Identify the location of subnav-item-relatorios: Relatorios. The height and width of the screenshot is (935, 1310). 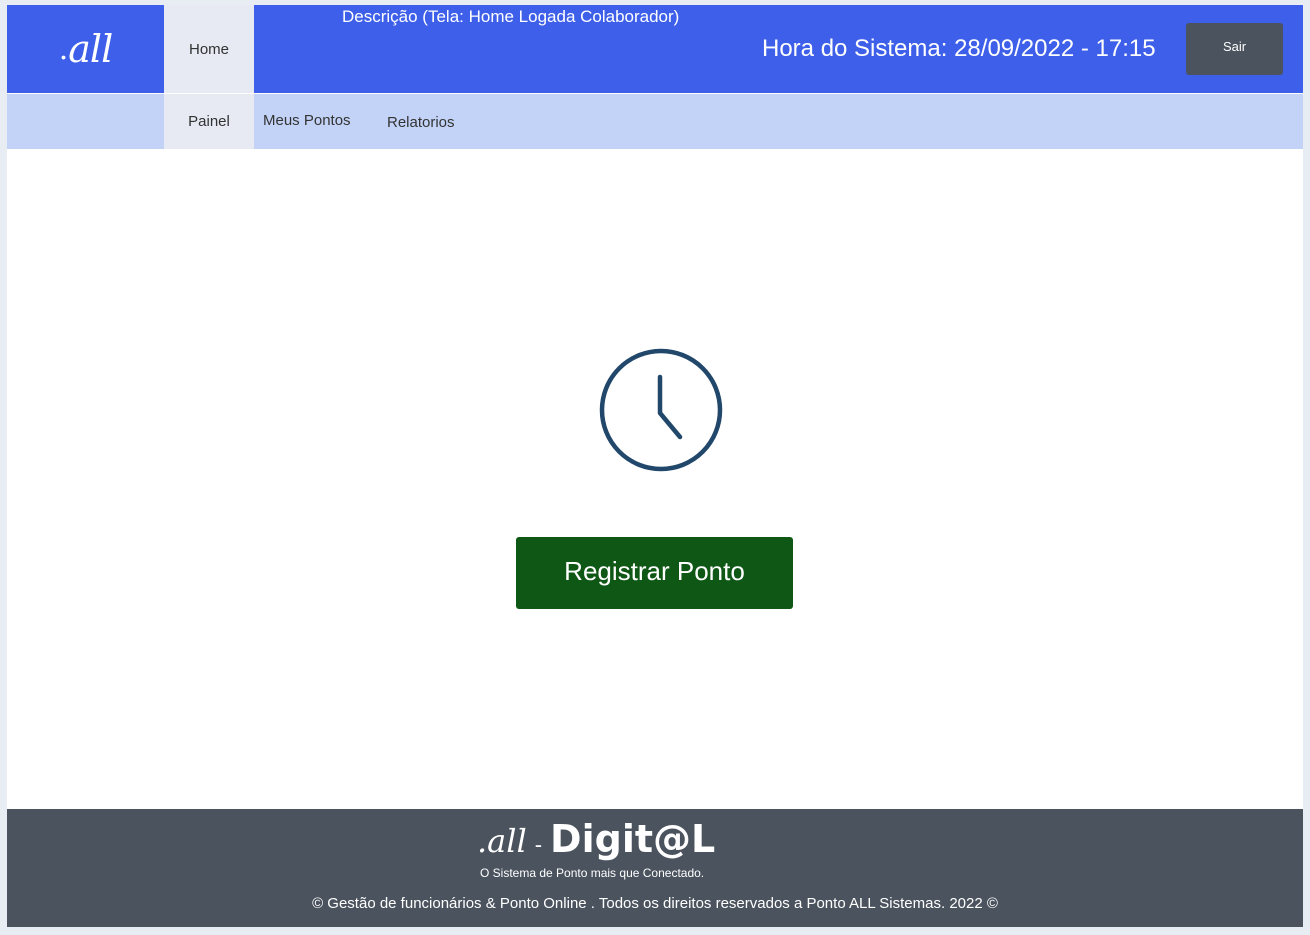
(421, 122).